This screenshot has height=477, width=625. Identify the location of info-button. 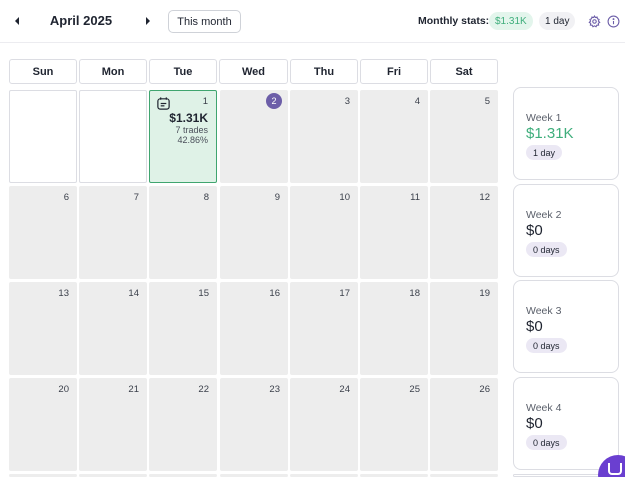
(613, 21).